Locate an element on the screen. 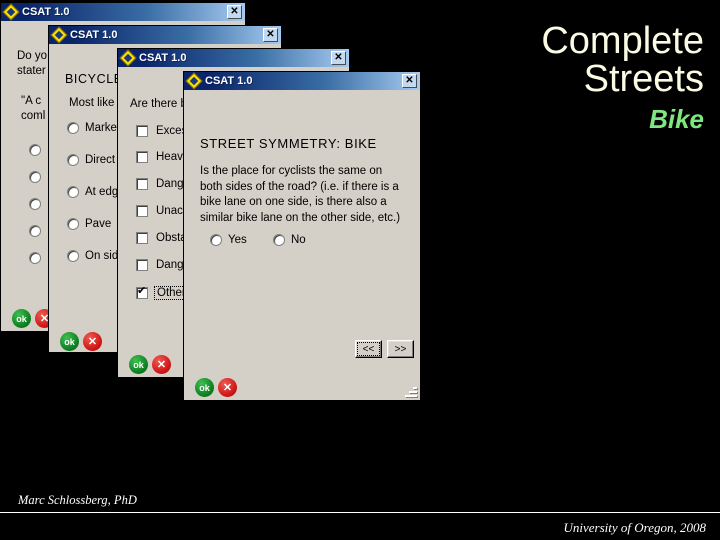  window-title-2: CSAT 1.0 is located at coordinates (94, 35).